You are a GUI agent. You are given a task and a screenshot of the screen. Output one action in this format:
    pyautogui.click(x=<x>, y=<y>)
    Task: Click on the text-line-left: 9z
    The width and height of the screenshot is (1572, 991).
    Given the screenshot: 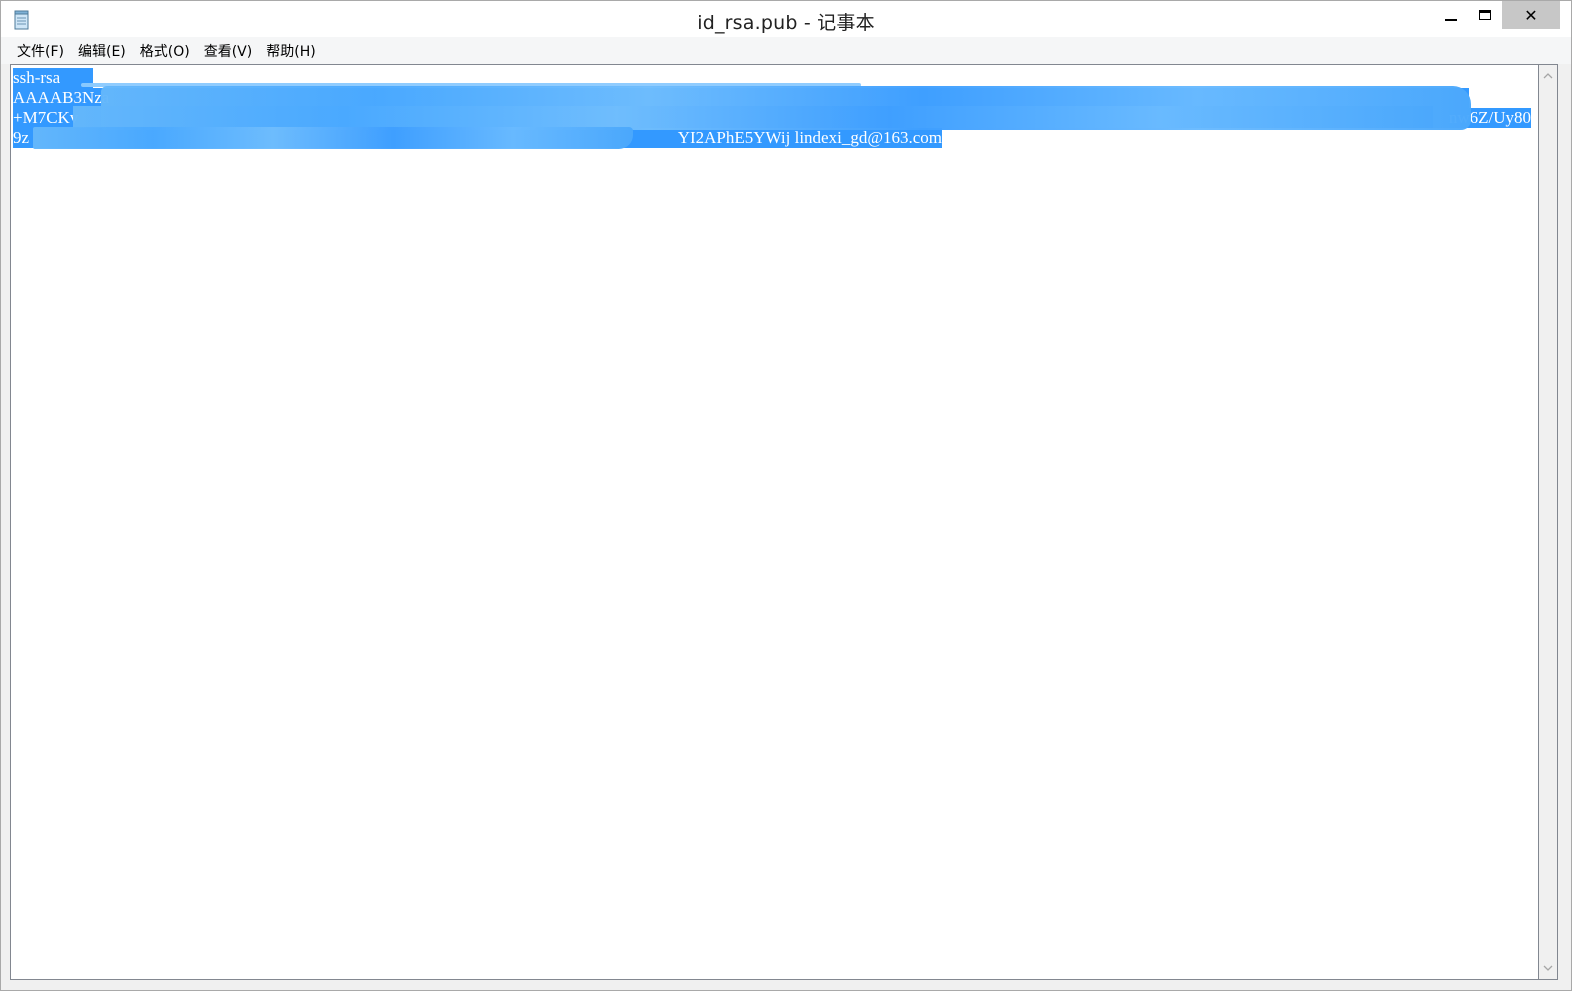 What is the action you would take?
    pyautogui.click(x=21, y=137)
    